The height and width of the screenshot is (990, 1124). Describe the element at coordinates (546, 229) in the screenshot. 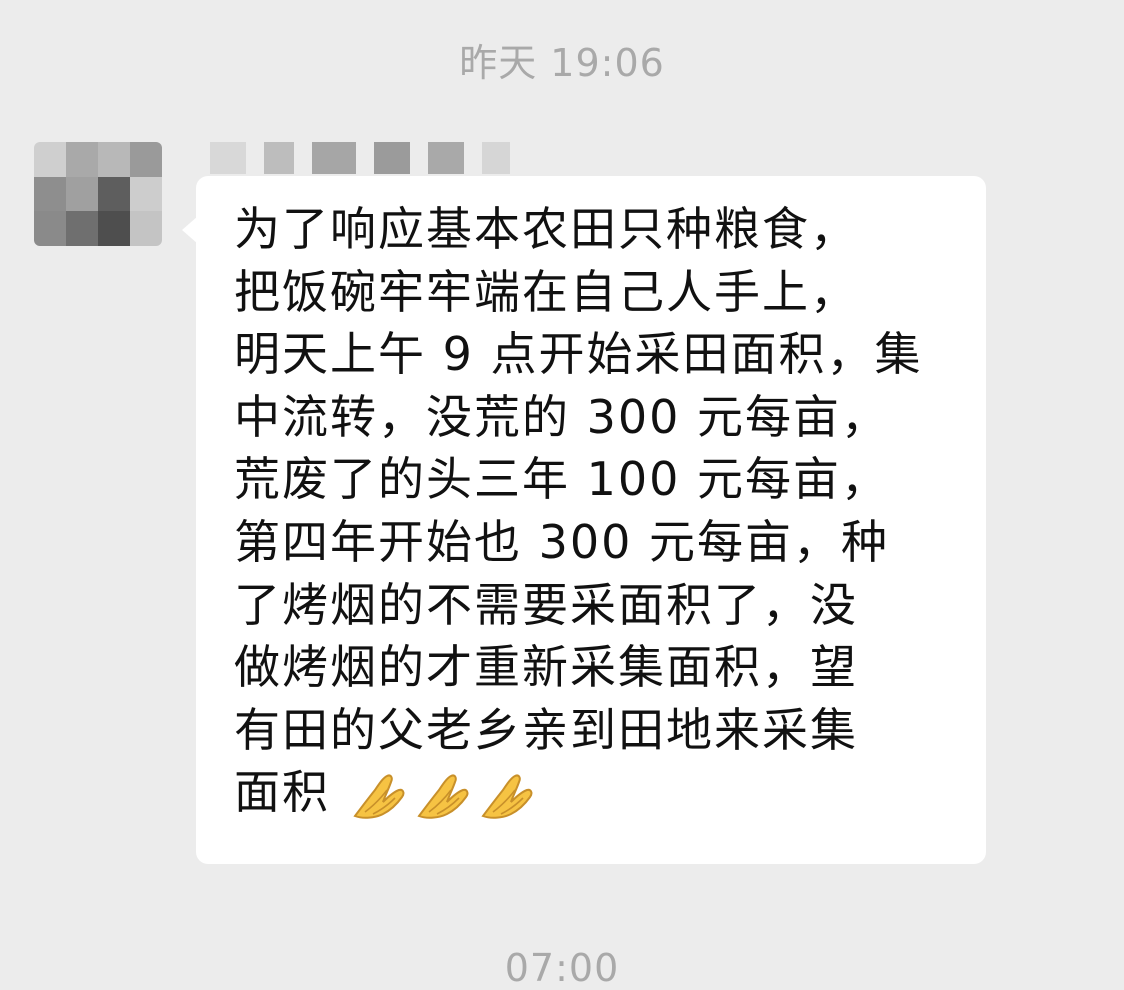

I see `message-line: 为了响应基本农田只种粮食，` at that location.